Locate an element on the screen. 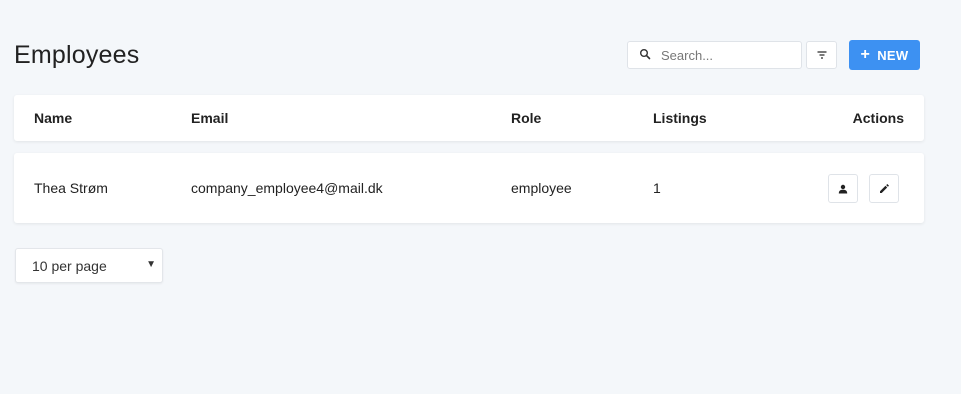  edit-pencil-icon is located at coordinates (884, 188).